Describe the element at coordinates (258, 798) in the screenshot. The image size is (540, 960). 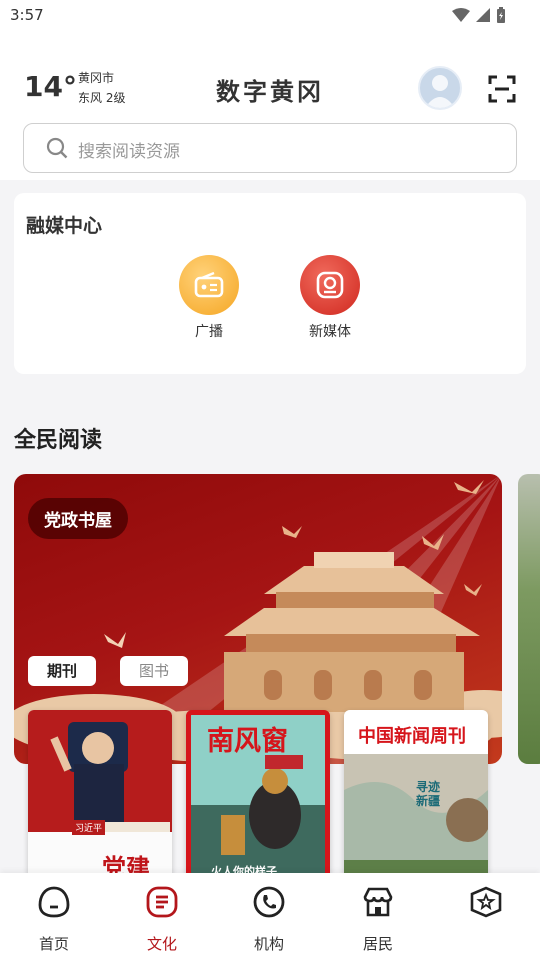
I see `magazine-cover: 南风窗 火人你的样子` at that location.